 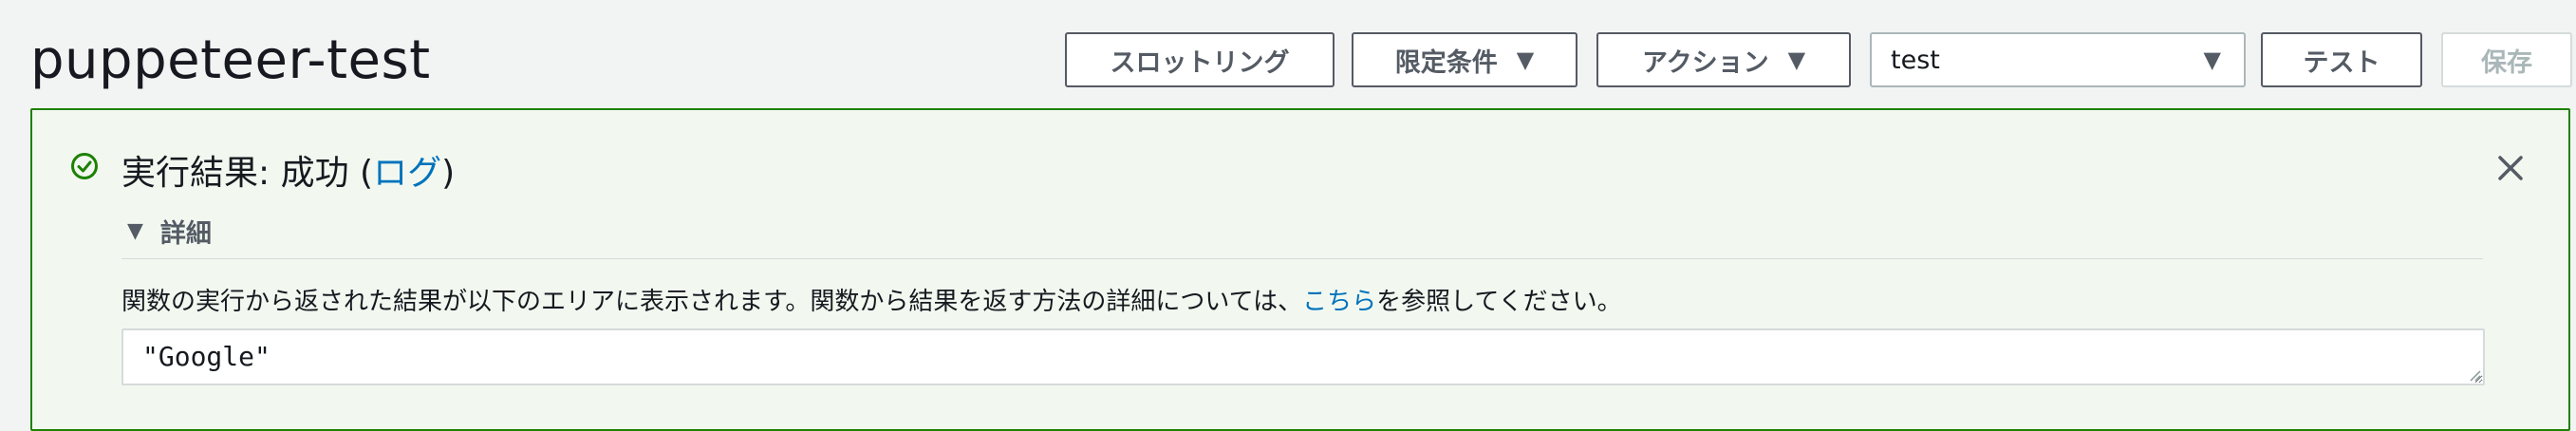 What do you see at coordinates (2510, 168) in the screenshot?
I see `close-icon` at bounding box center [2510, 168].